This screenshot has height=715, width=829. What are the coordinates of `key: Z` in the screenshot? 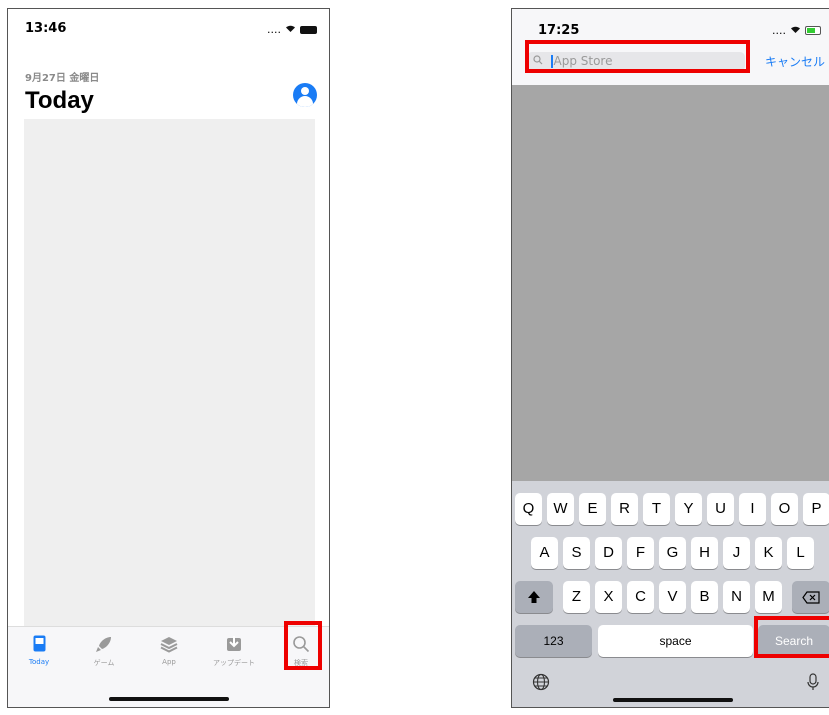 It's located at (576, 597).